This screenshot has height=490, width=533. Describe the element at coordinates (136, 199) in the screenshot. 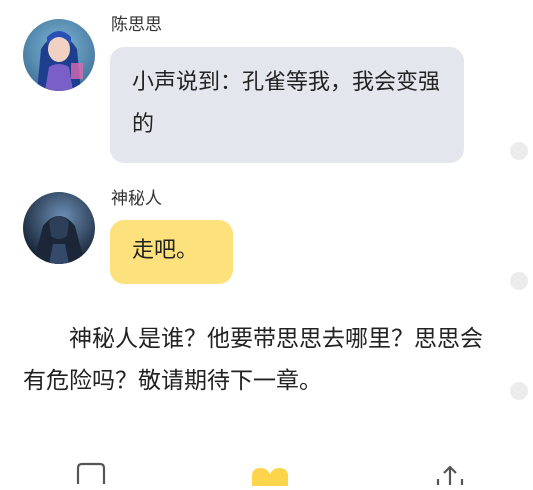

I see `sender-name: 神秘人` at that location.